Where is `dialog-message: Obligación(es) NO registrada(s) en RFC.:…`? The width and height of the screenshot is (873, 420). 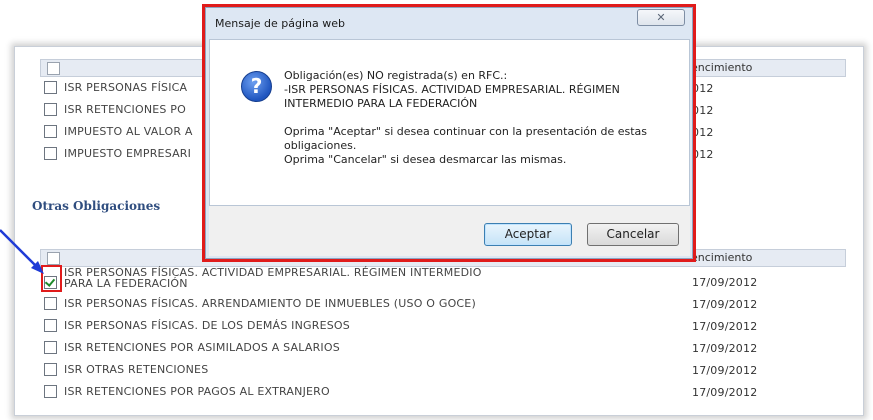 dialog-message: Obligación(es) NO registrada(s) en RFC.:… is located at coordinates (484, 118).